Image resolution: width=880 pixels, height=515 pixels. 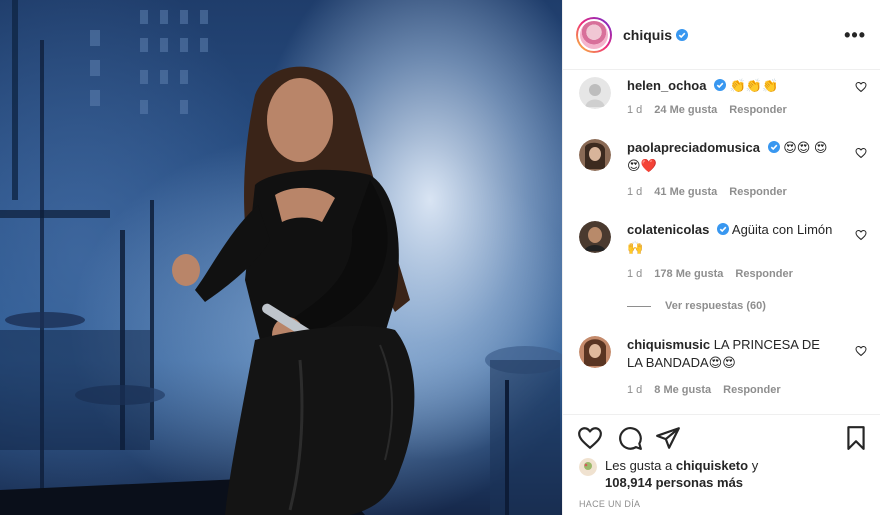 I want to click on liker-avatar, so click(x=588, y=467).